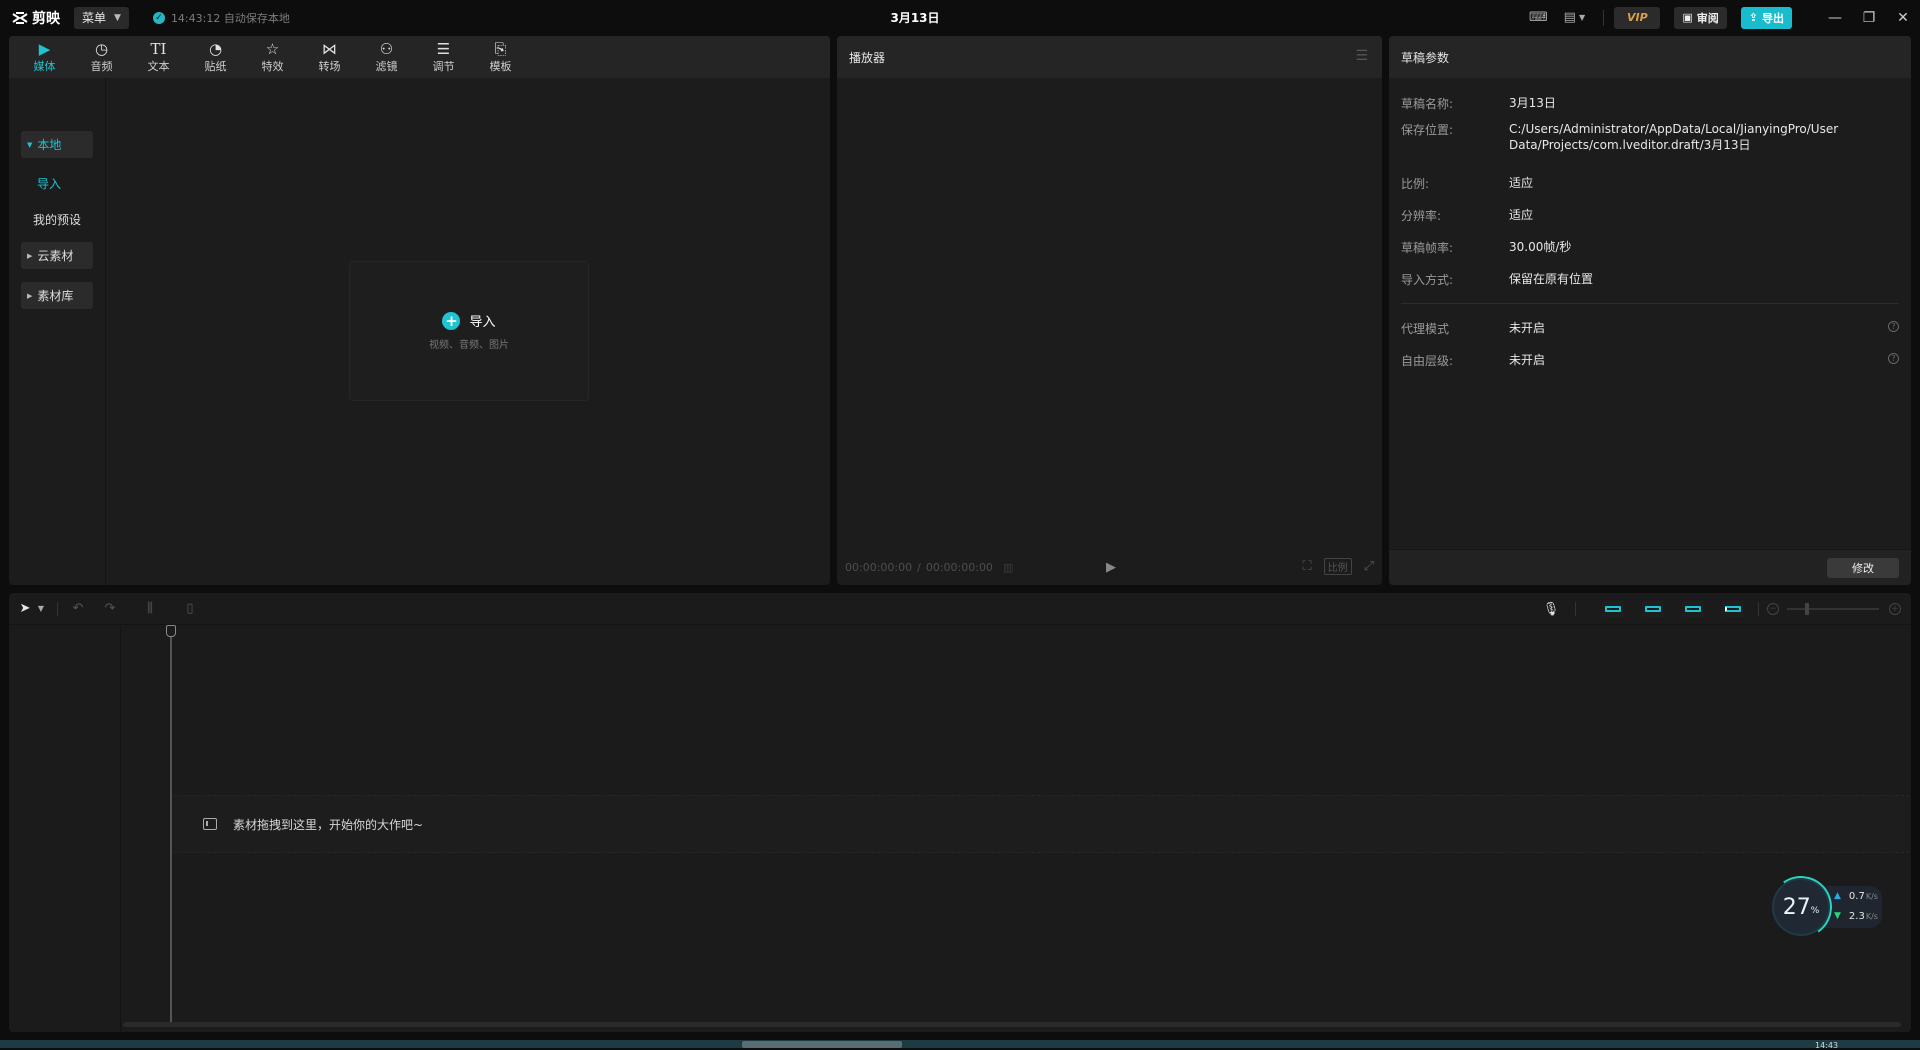  Describe the element at coordinates (25, 609) in the screenshot. I see `select-cursor-icon: ➤` at that location.